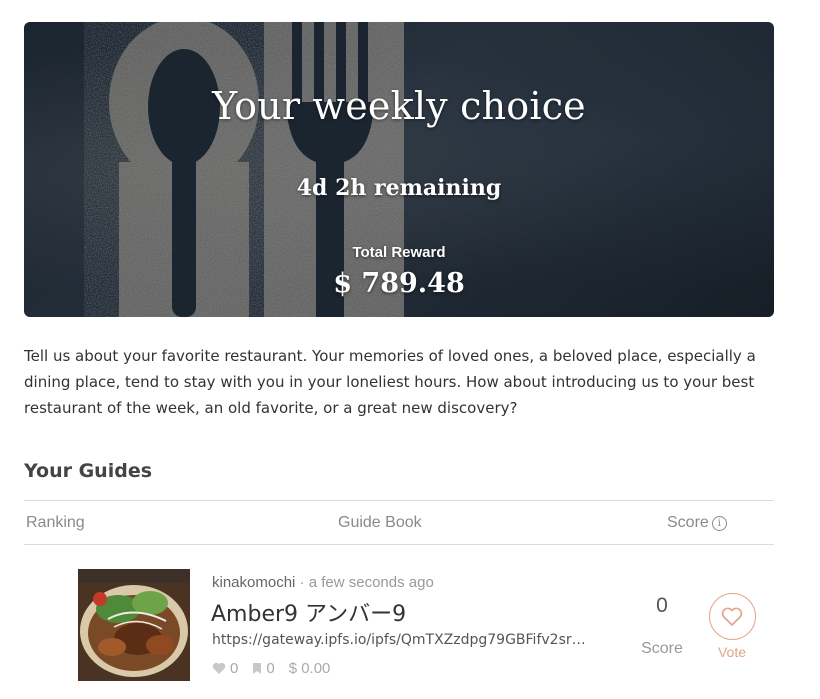 This screenshot has height=699, width=820. What do you see at coordinates (732, 652) in the screenshot?
I see `vote-label: Vote` at bounding box center [732, 652].